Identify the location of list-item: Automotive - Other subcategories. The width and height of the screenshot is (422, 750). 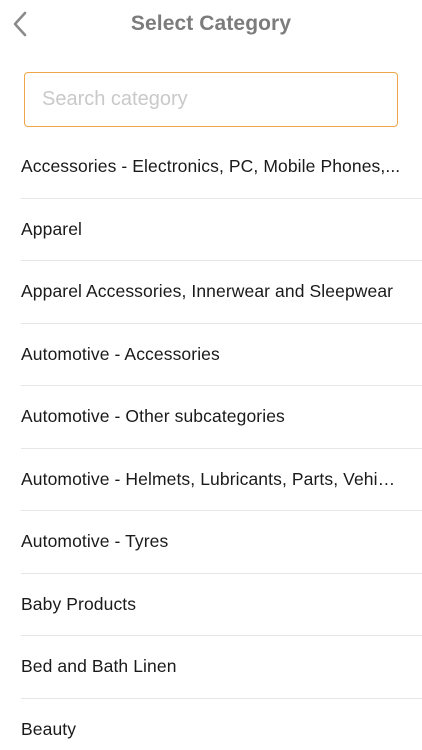
(221, 417).